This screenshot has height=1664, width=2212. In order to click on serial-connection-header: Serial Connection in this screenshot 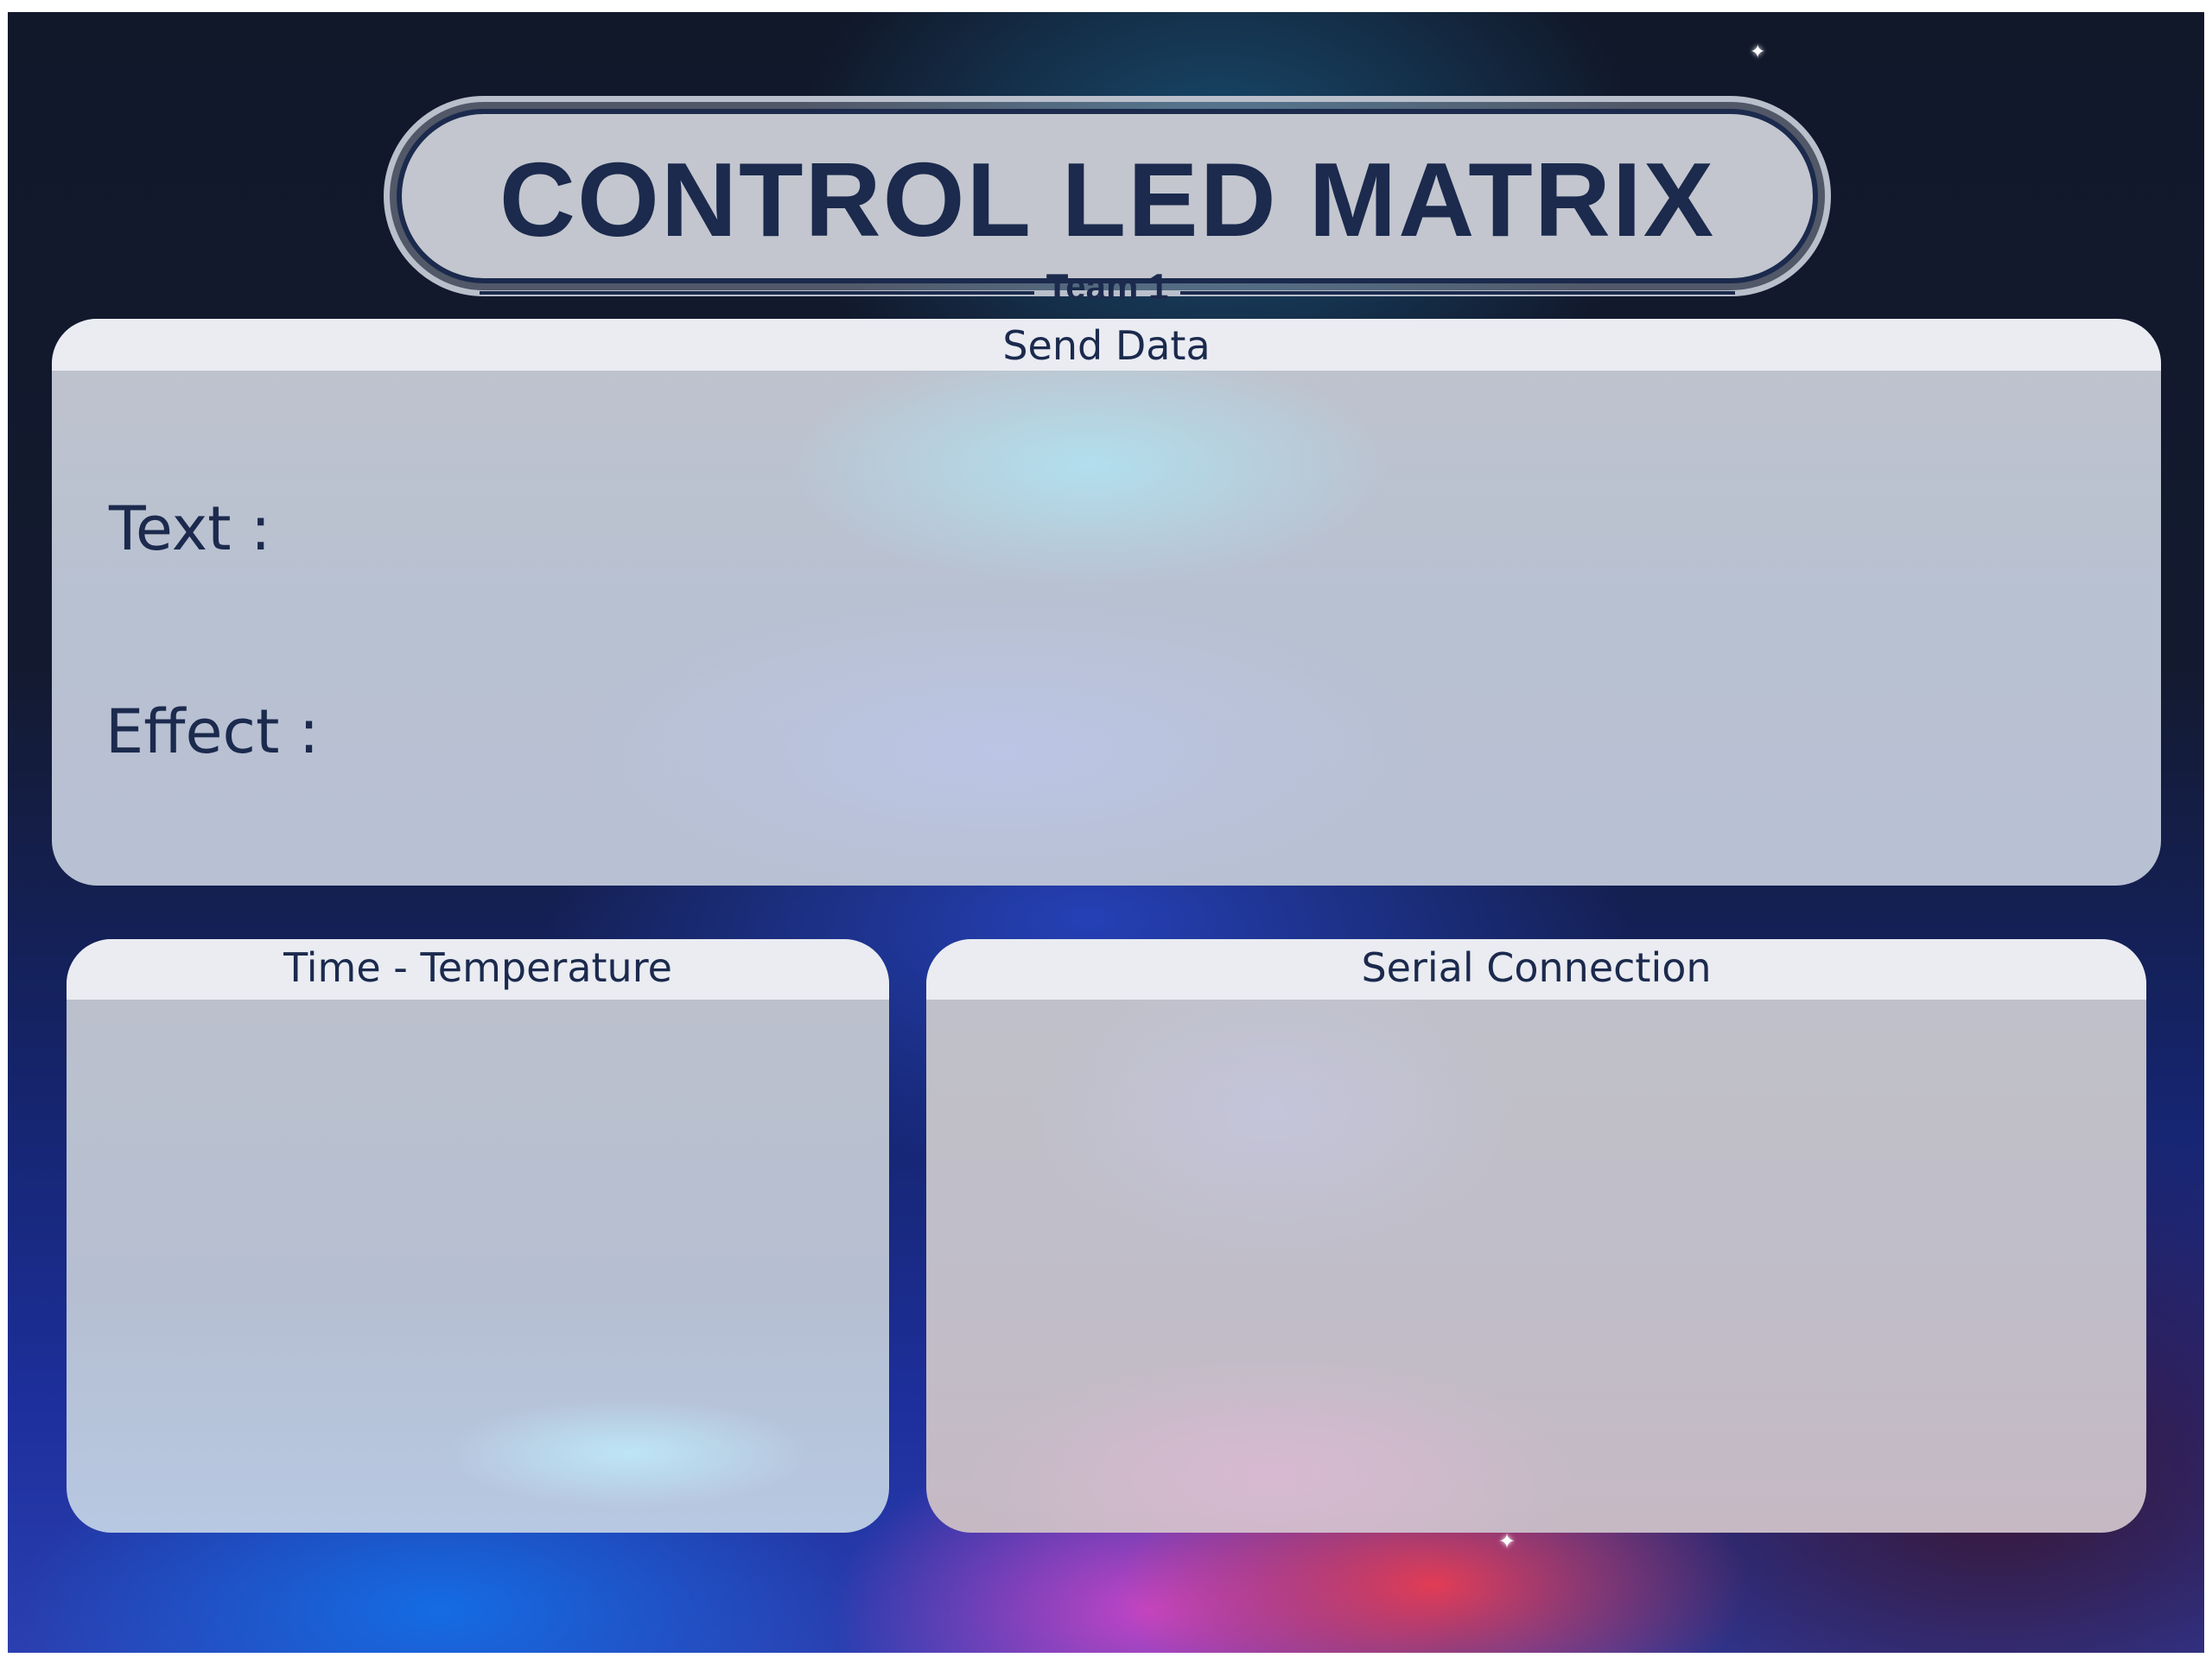, I will do `click(1536, 969)`.